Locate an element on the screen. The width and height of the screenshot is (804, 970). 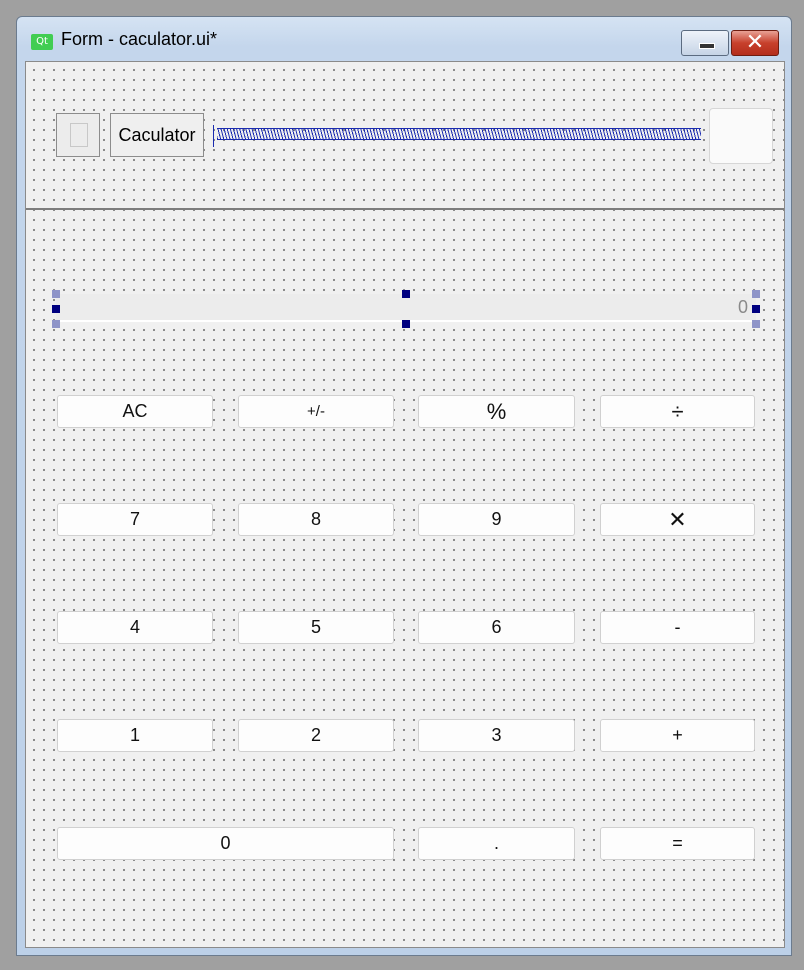
decimal-button: . is located at coordinates (496, 843).